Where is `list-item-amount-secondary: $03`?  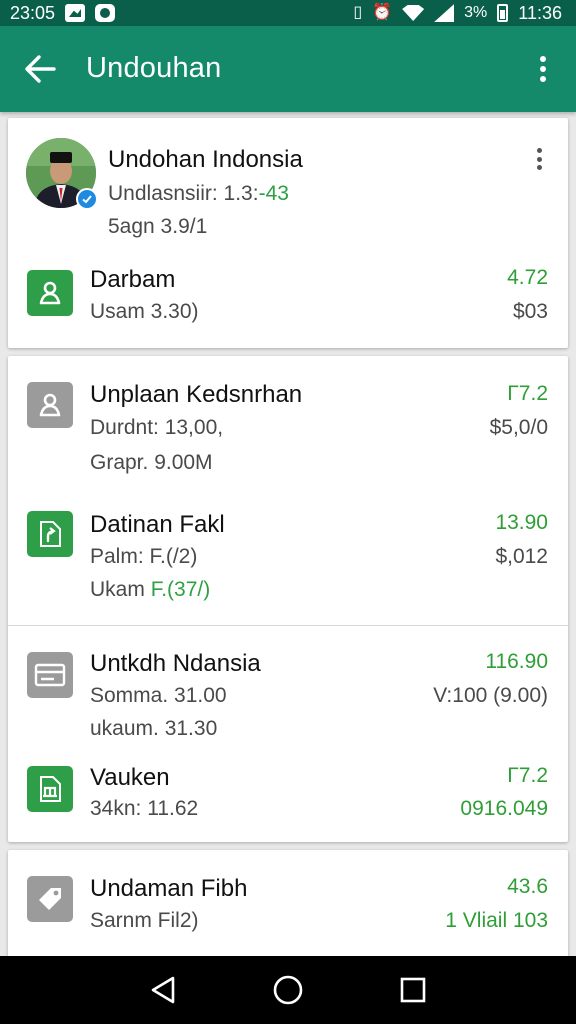 list-item-amount-secondary: $03 is located at coordinates (530, 311).